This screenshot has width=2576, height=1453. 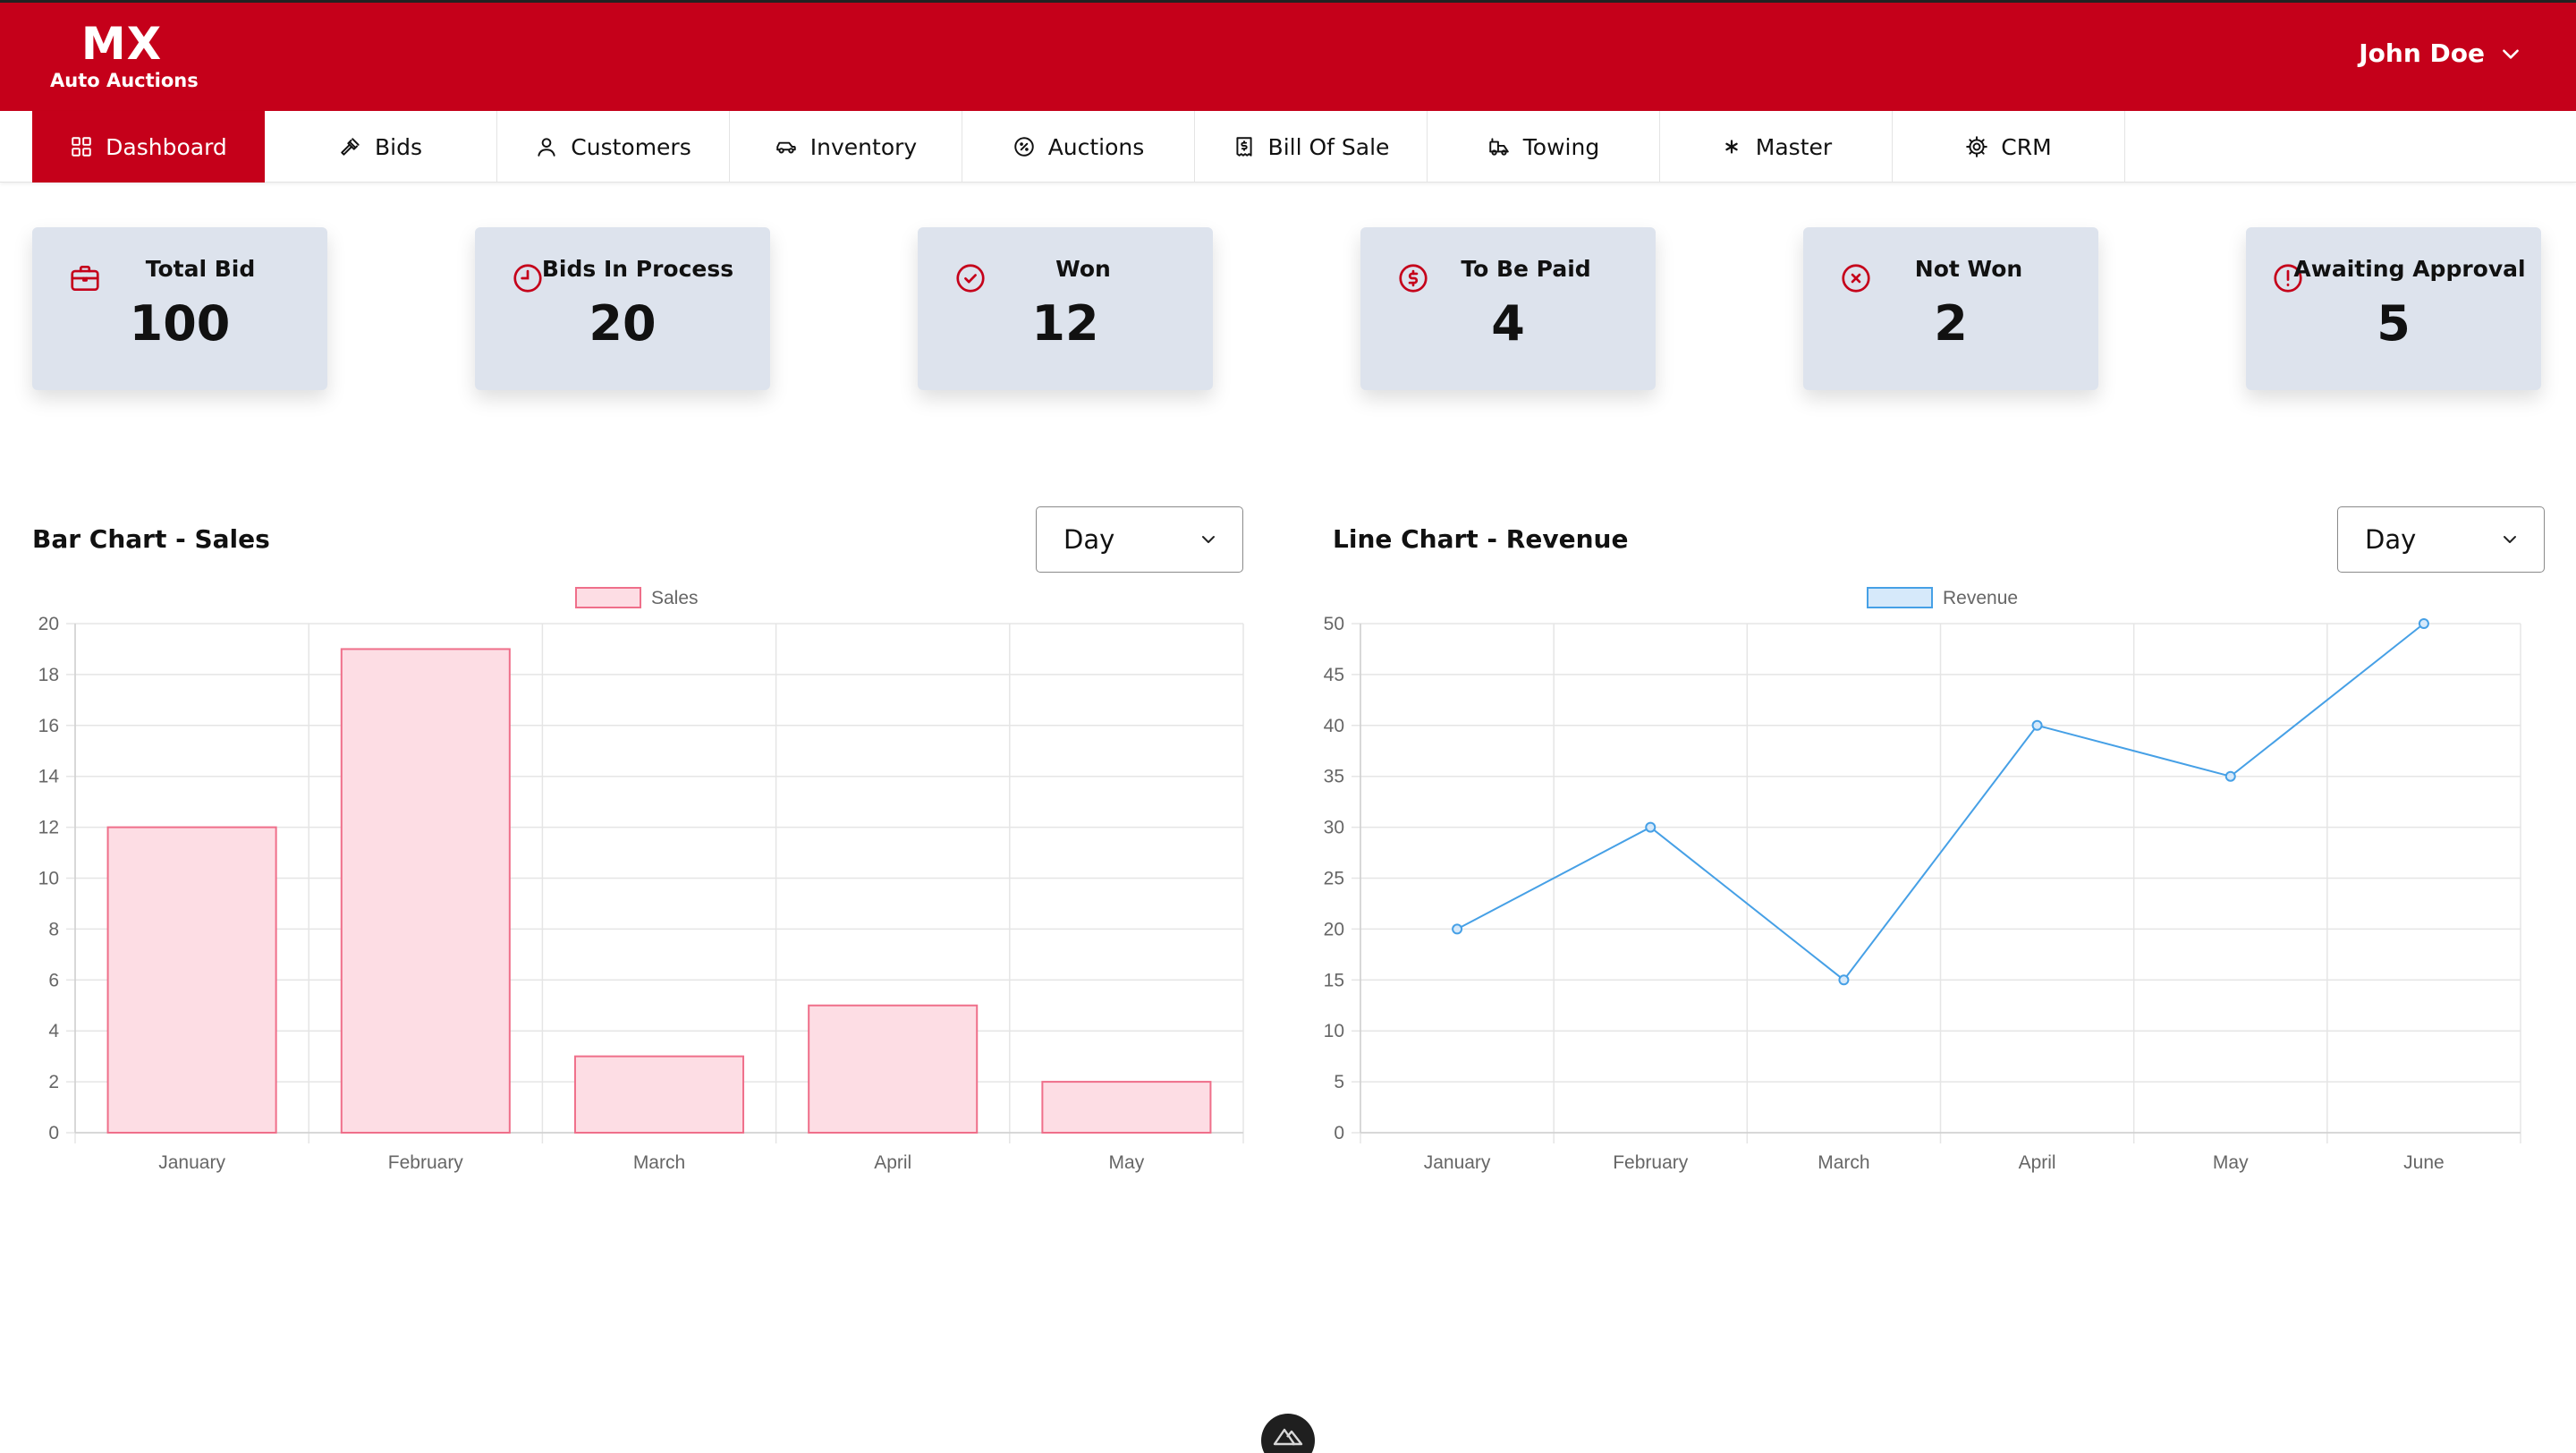 What do you see at coordinates (2409, 269) in the screenshot?
I see `stat-label: Awaiting Approval` at bounding box center [2409, 269].